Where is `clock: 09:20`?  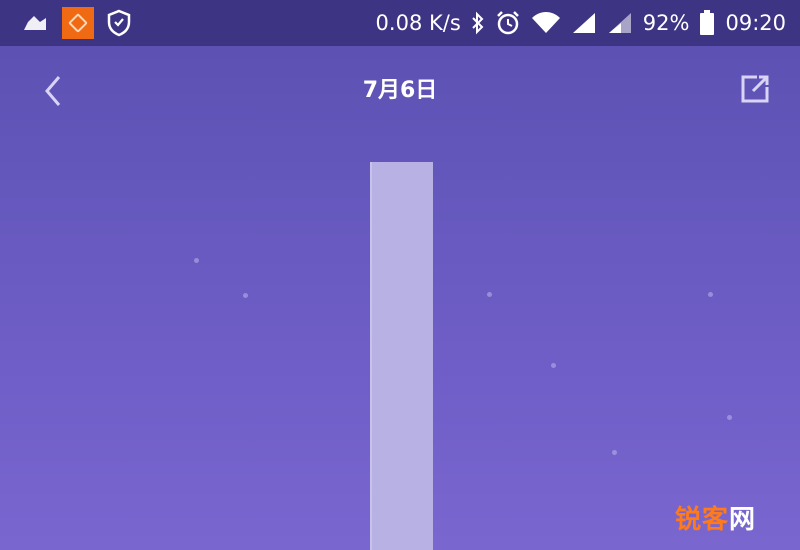 clock: 09:20 is located at coordinates (755, 23).